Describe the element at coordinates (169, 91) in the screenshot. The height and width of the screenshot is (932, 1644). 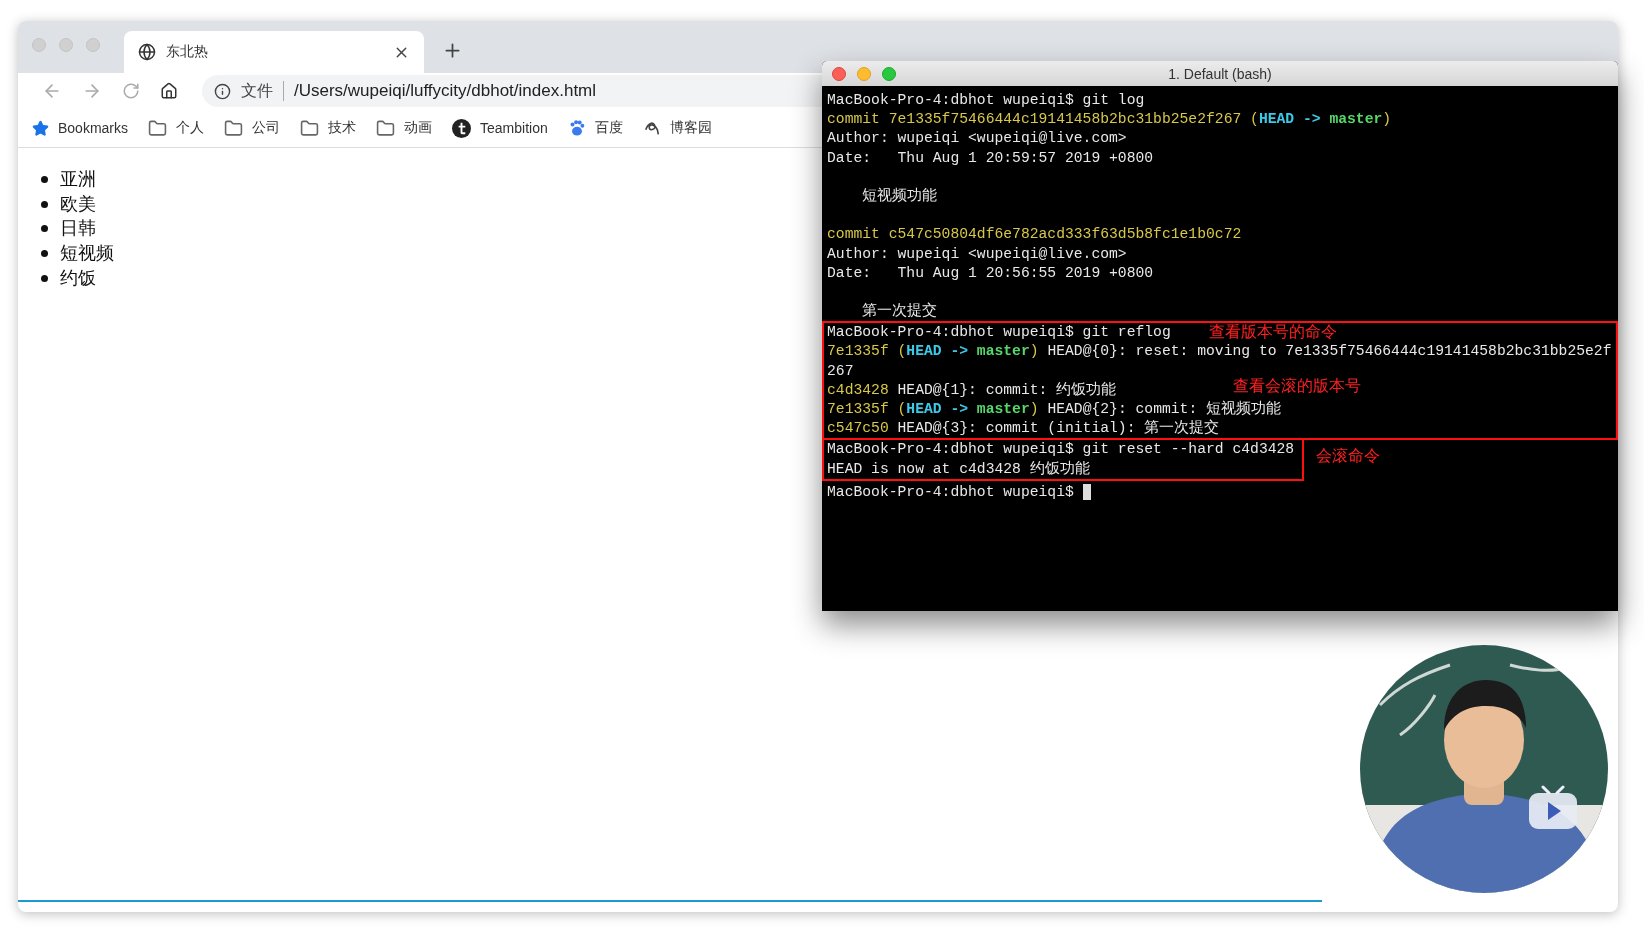
I see `home-icon` at that location.